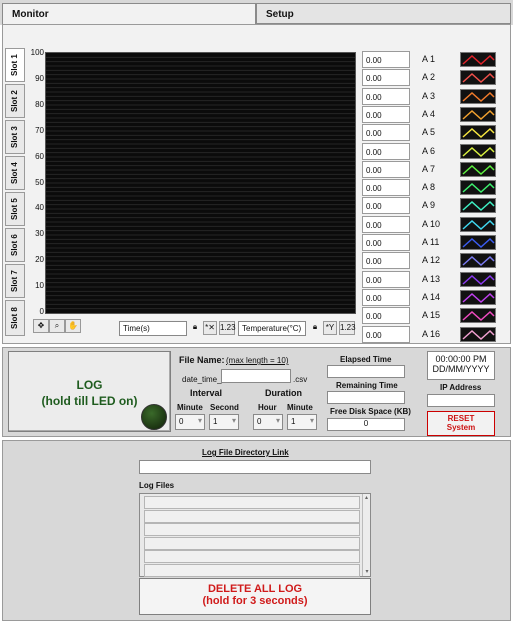  What do you see at coordinates (39, 208) in the screenshot?
I see `y-tick-label: 40` at bounding box center [39, 208].